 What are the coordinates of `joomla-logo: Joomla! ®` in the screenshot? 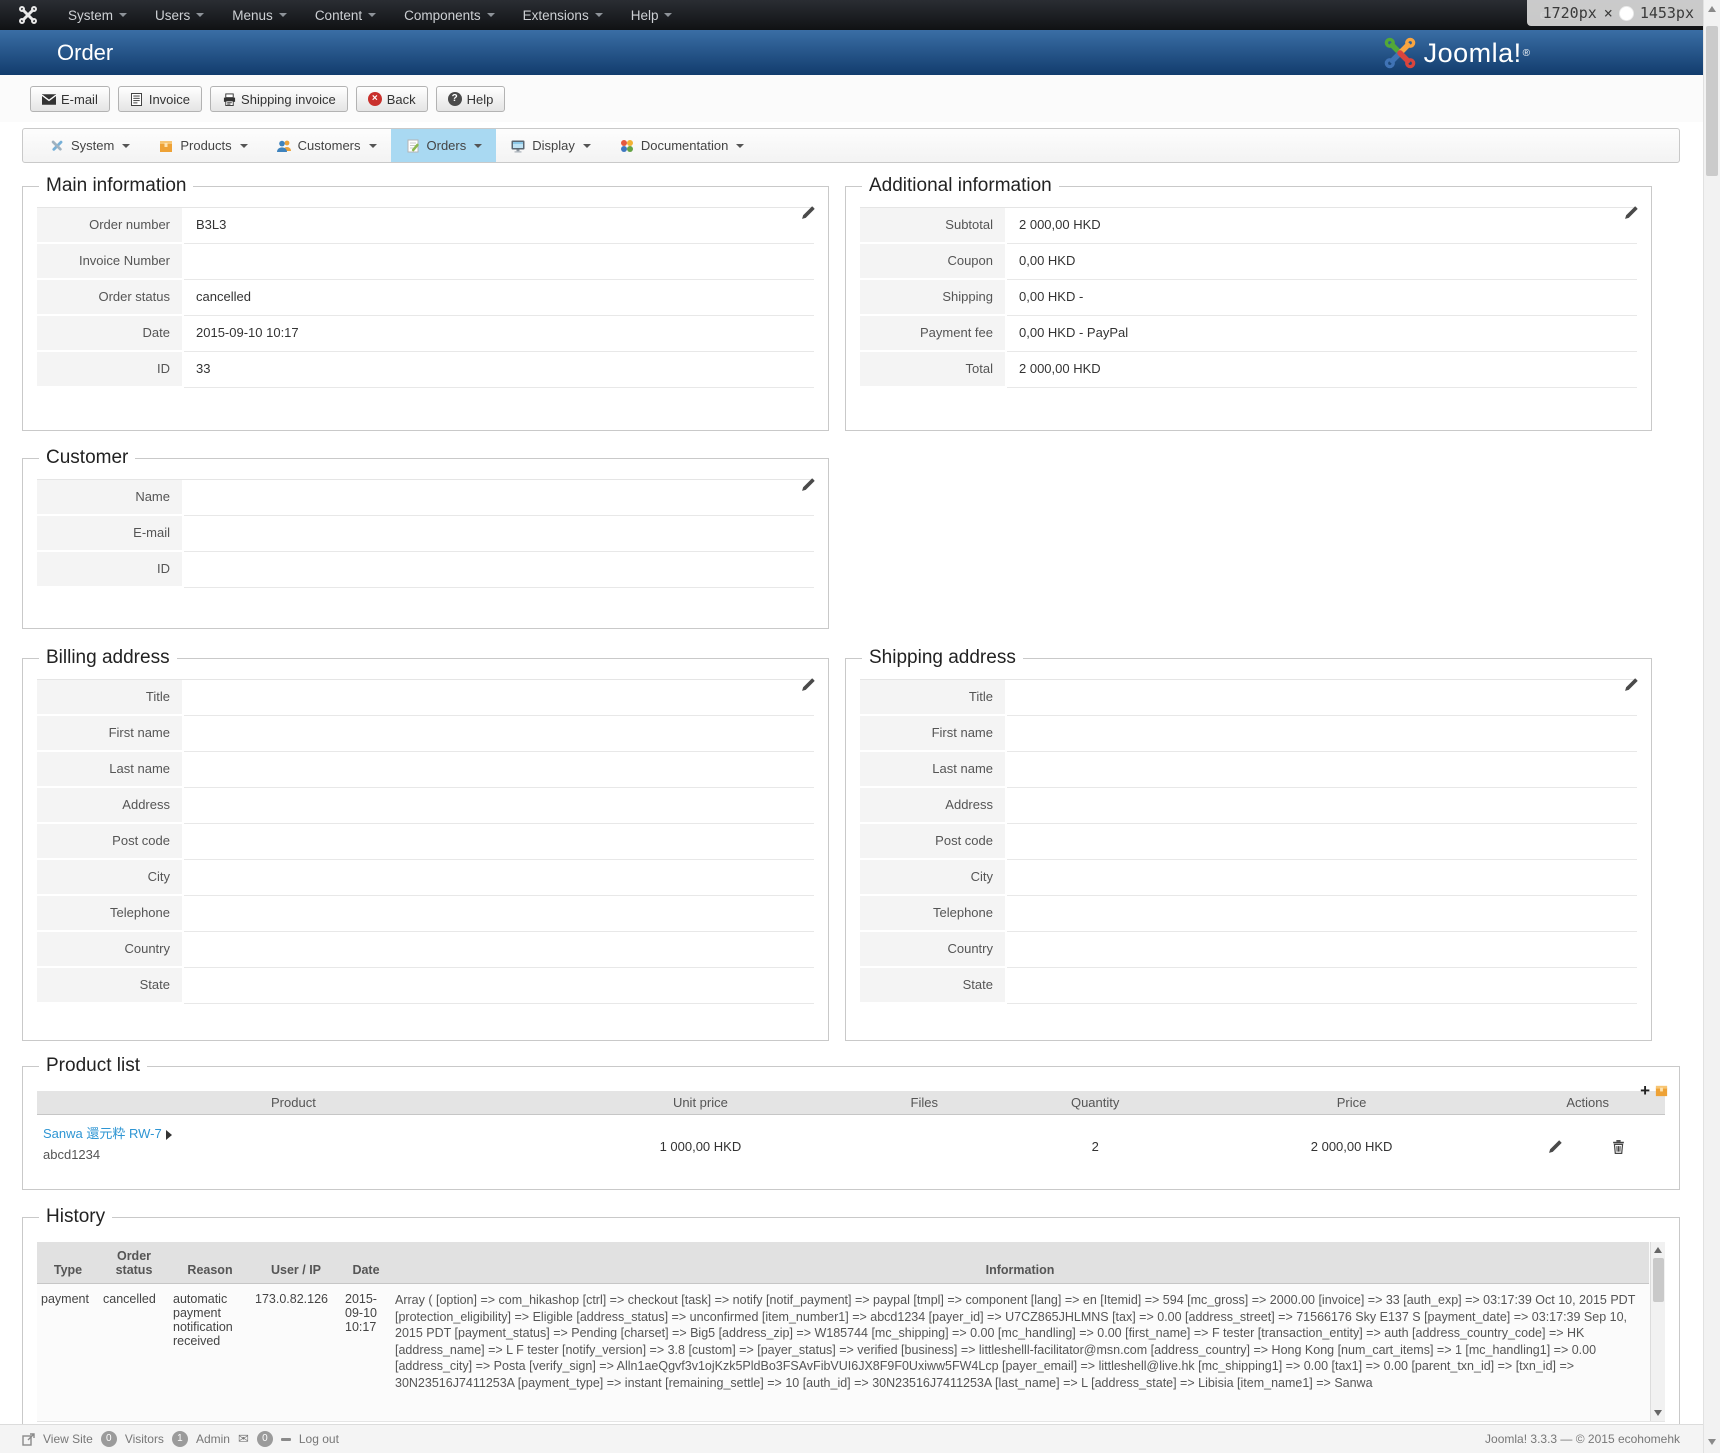 It's located at (1456, 53).